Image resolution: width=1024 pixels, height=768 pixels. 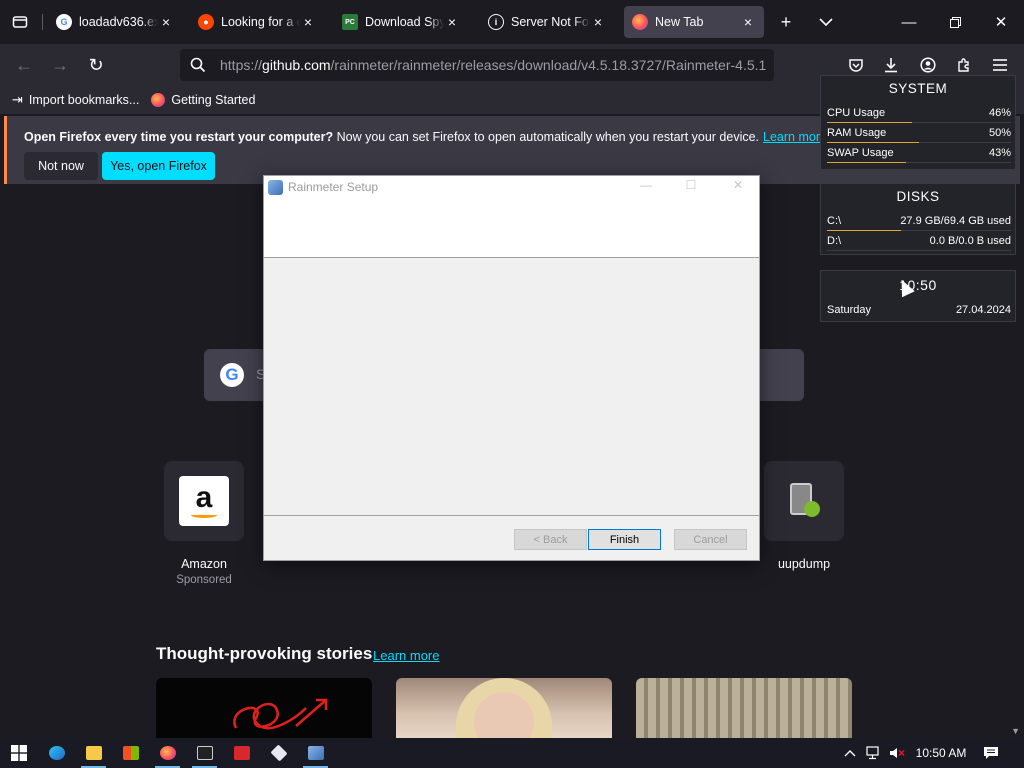 I want to click on tab-new-tab: New Tab ×, so click(x=694, y=22).